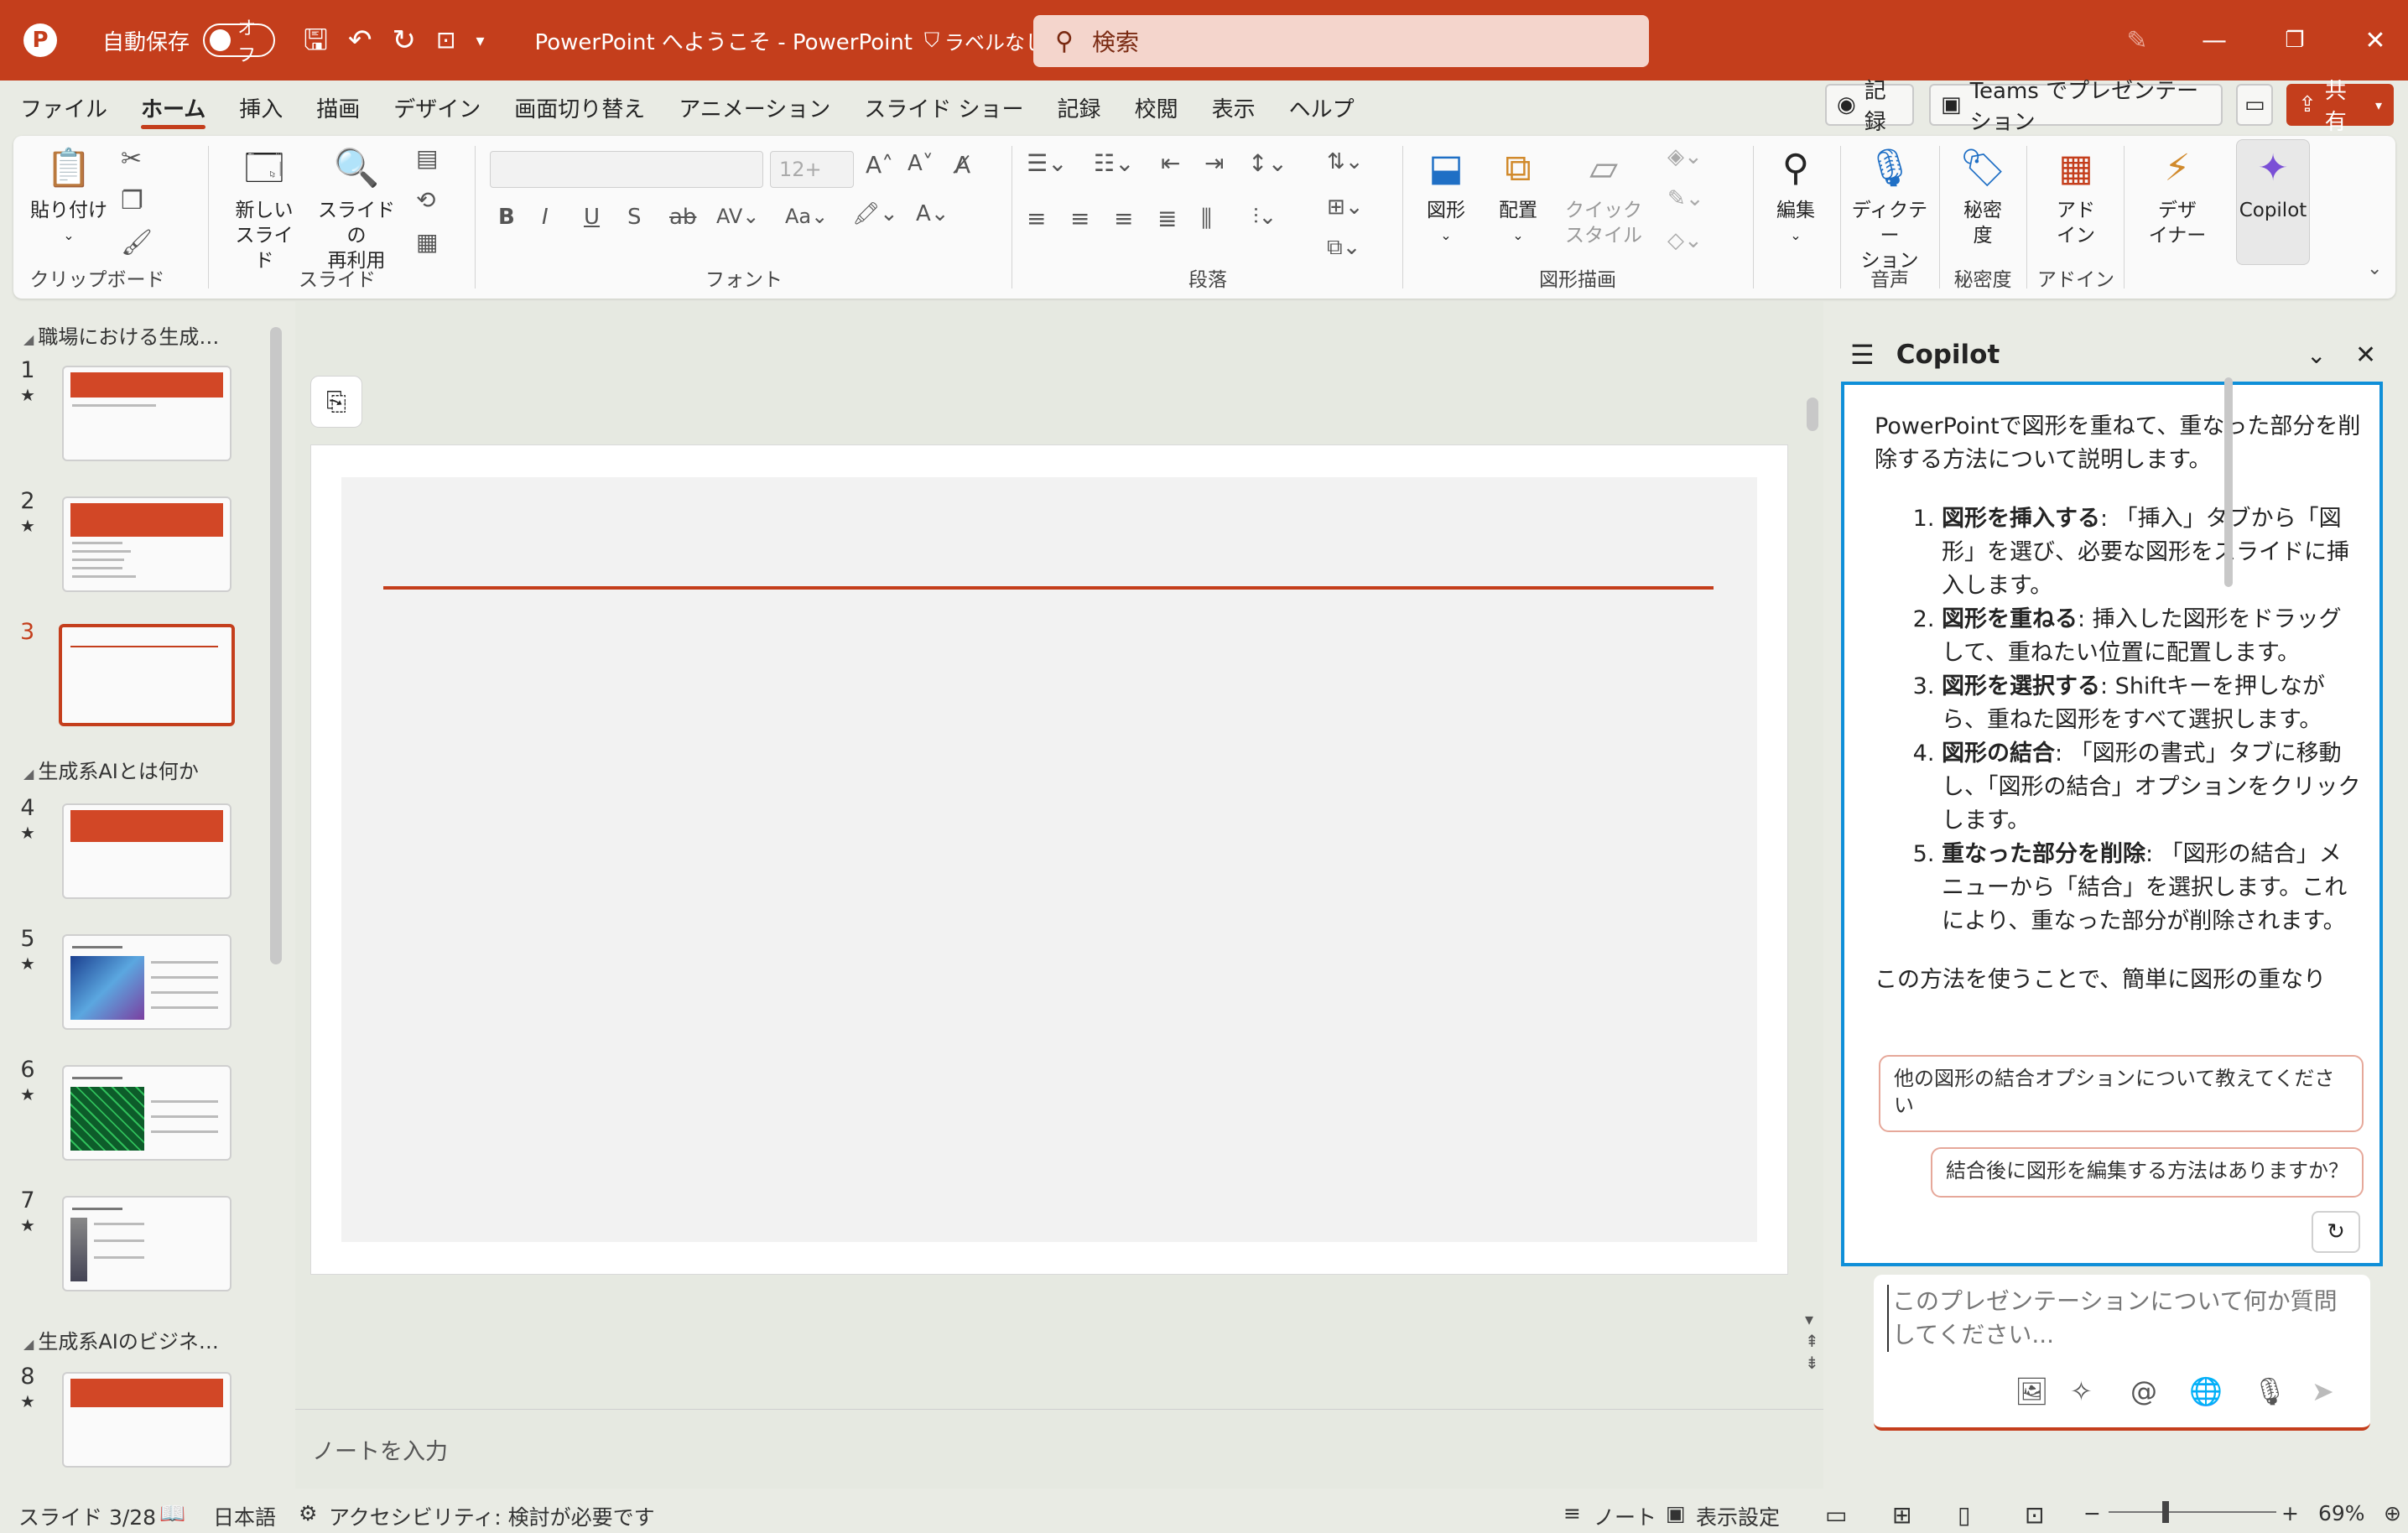 The height and width of the screenshot is (1533, 2408). Describe the element at coordinates (1059, 1449) in the screenshot. I see `notes-pane: ノートを入力` at that location.